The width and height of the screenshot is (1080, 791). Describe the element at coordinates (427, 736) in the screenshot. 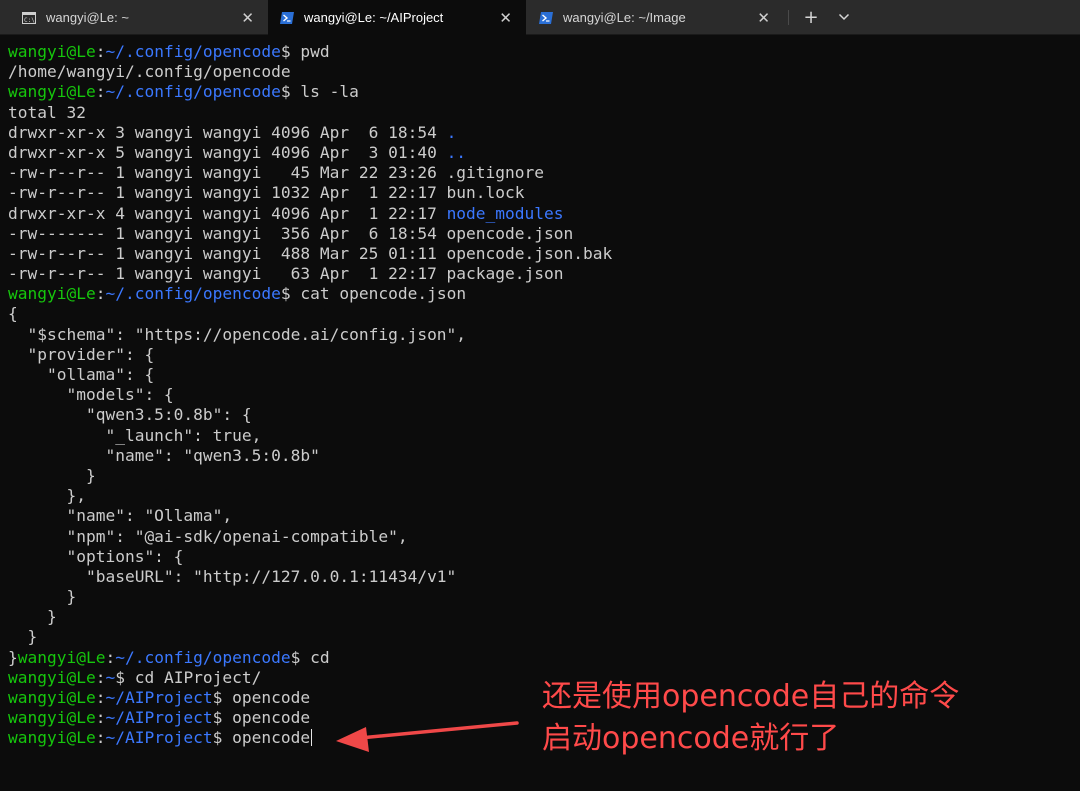

I see `annotation-arrow` at that location.